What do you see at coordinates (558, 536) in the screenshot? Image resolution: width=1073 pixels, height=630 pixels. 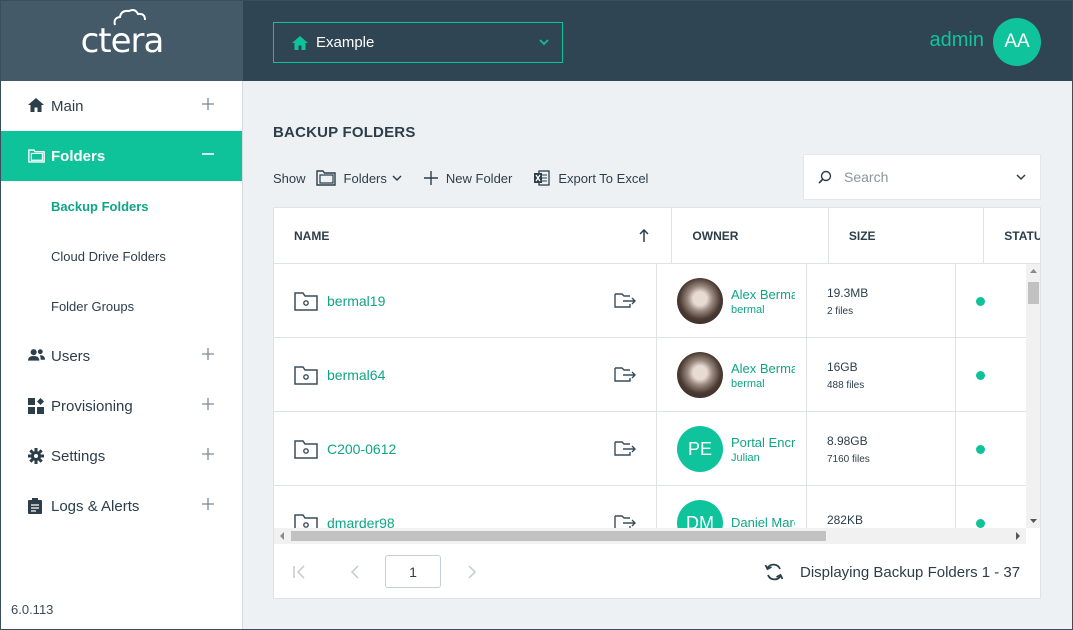 I see `horizontal-scroll-thumb` at bounding box center [558, 536].